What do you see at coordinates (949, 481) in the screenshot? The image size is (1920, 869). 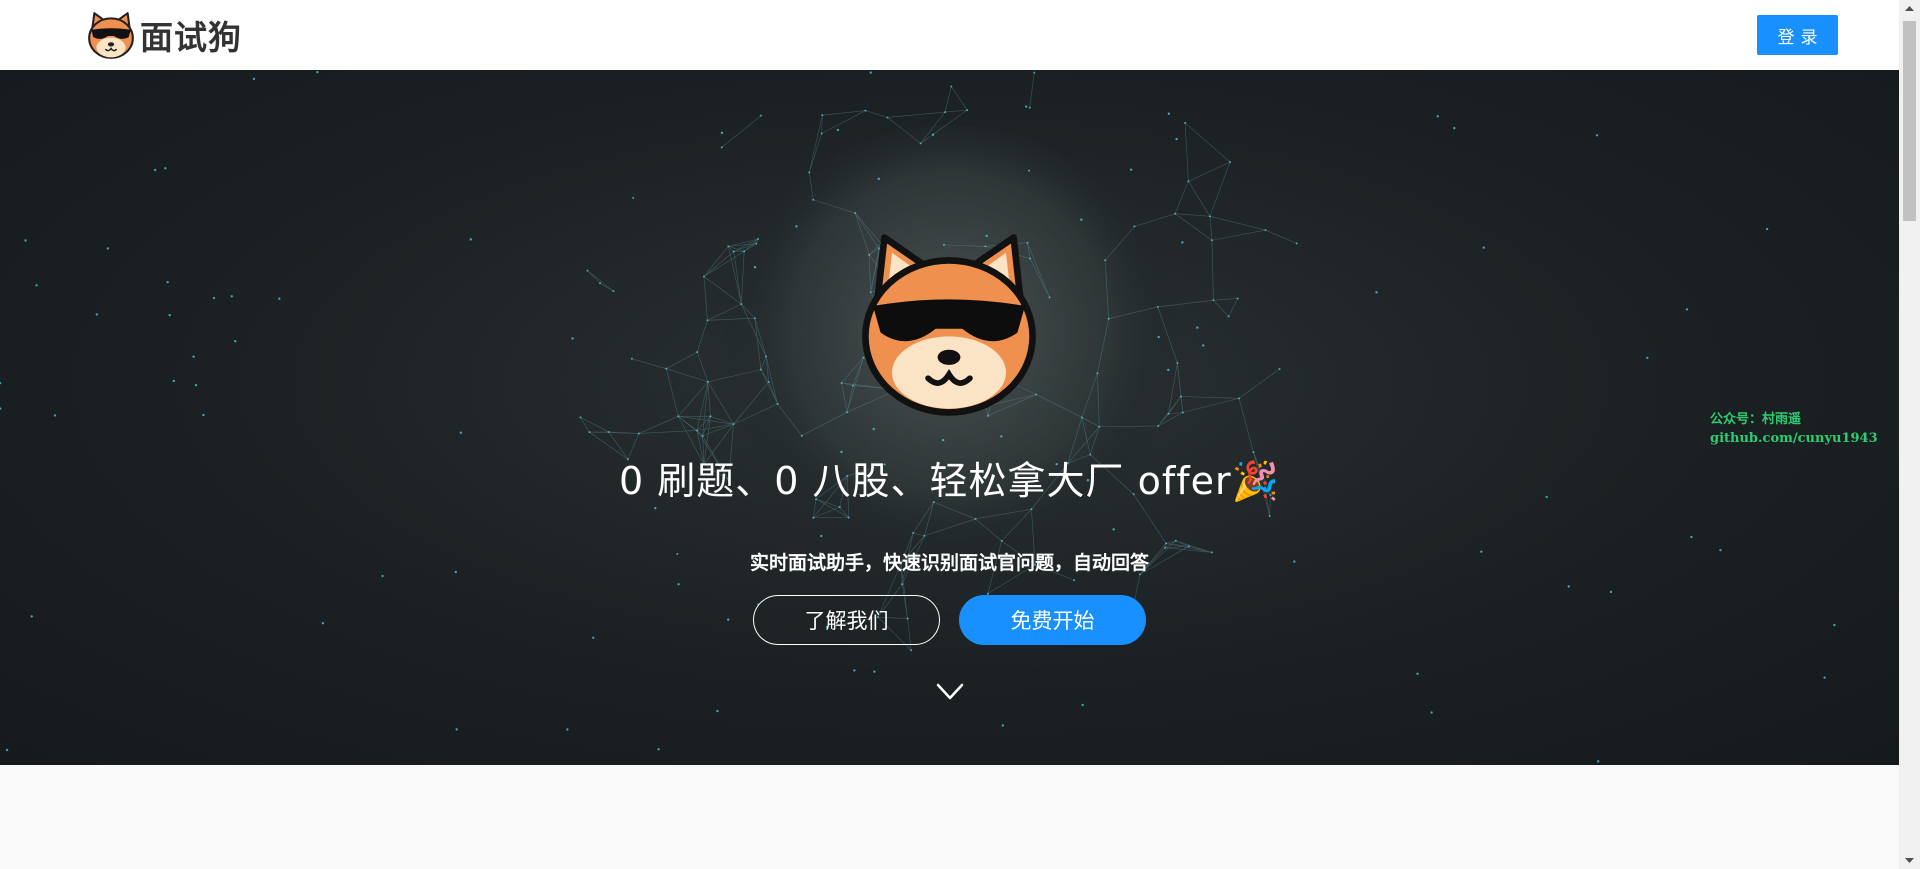 I see `hero-title: 0 刷题、0 八股、轻松拿大厂 offer🎉` at bounding box center [949, 481].